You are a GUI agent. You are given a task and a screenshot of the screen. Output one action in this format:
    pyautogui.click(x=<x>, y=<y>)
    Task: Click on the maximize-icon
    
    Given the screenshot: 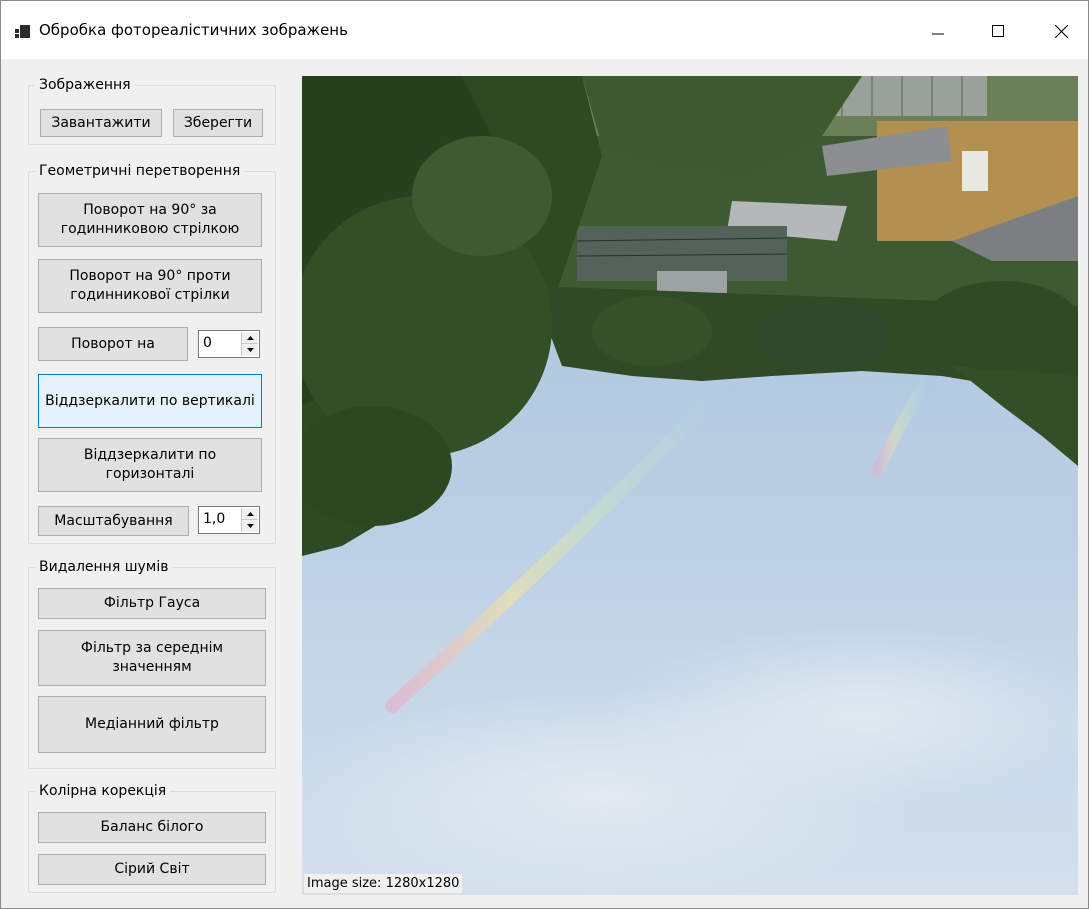 What is the action you would take?
    pyautogui.click(x=998, y=31)
    